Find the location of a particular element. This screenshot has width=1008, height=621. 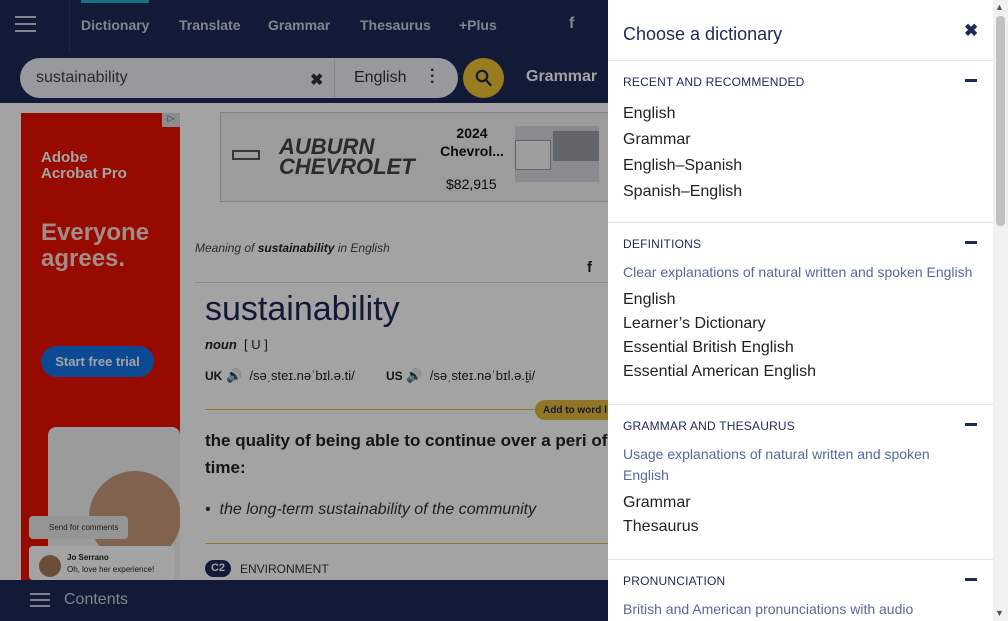

panel-title: Choose a dictionary is located at coordinates (703, 34).